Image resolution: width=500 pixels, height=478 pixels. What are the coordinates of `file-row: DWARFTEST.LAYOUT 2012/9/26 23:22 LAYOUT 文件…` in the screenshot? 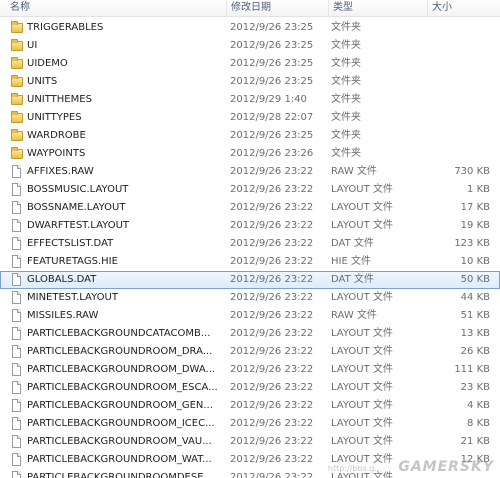 It's located at (250, 226).